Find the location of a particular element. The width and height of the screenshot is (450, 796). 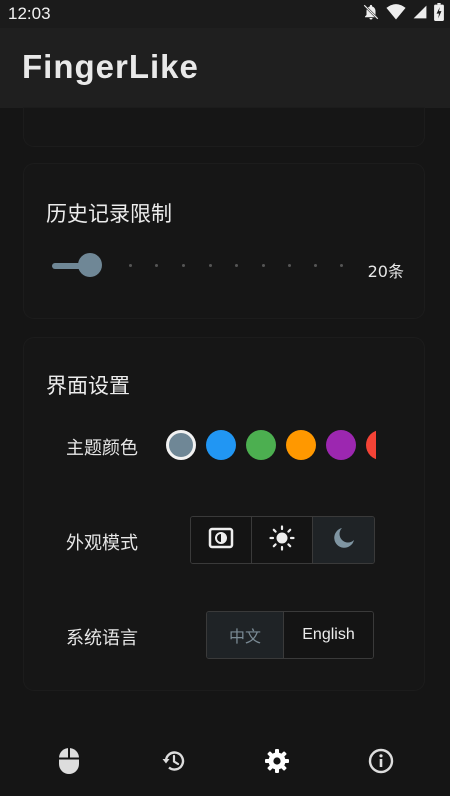

status-icons is located at coordinates (403, 14).